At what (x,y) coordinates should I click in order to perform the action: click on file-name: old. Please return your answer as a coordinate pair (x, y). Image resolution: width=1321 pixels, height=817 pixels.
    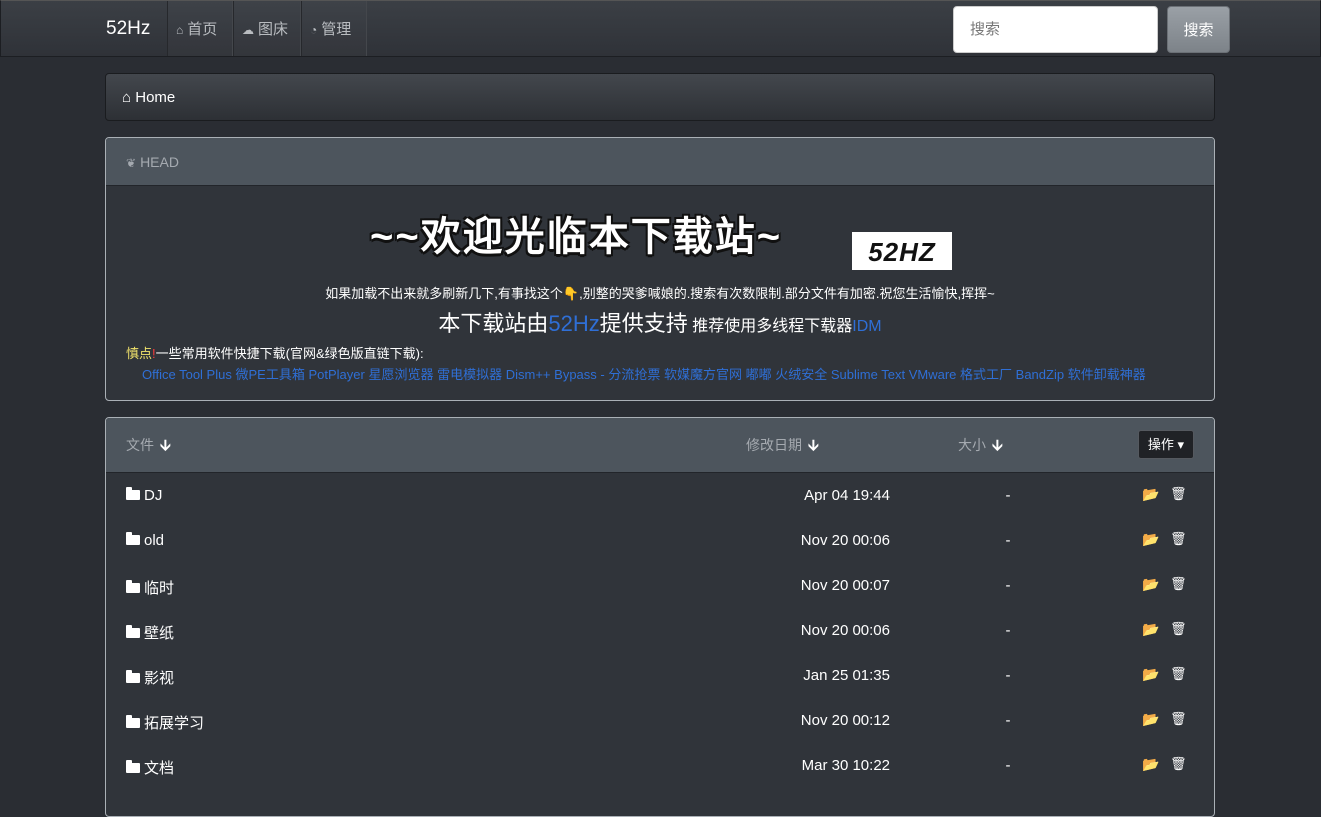
    Looking at the image, I should click on (154, 540).